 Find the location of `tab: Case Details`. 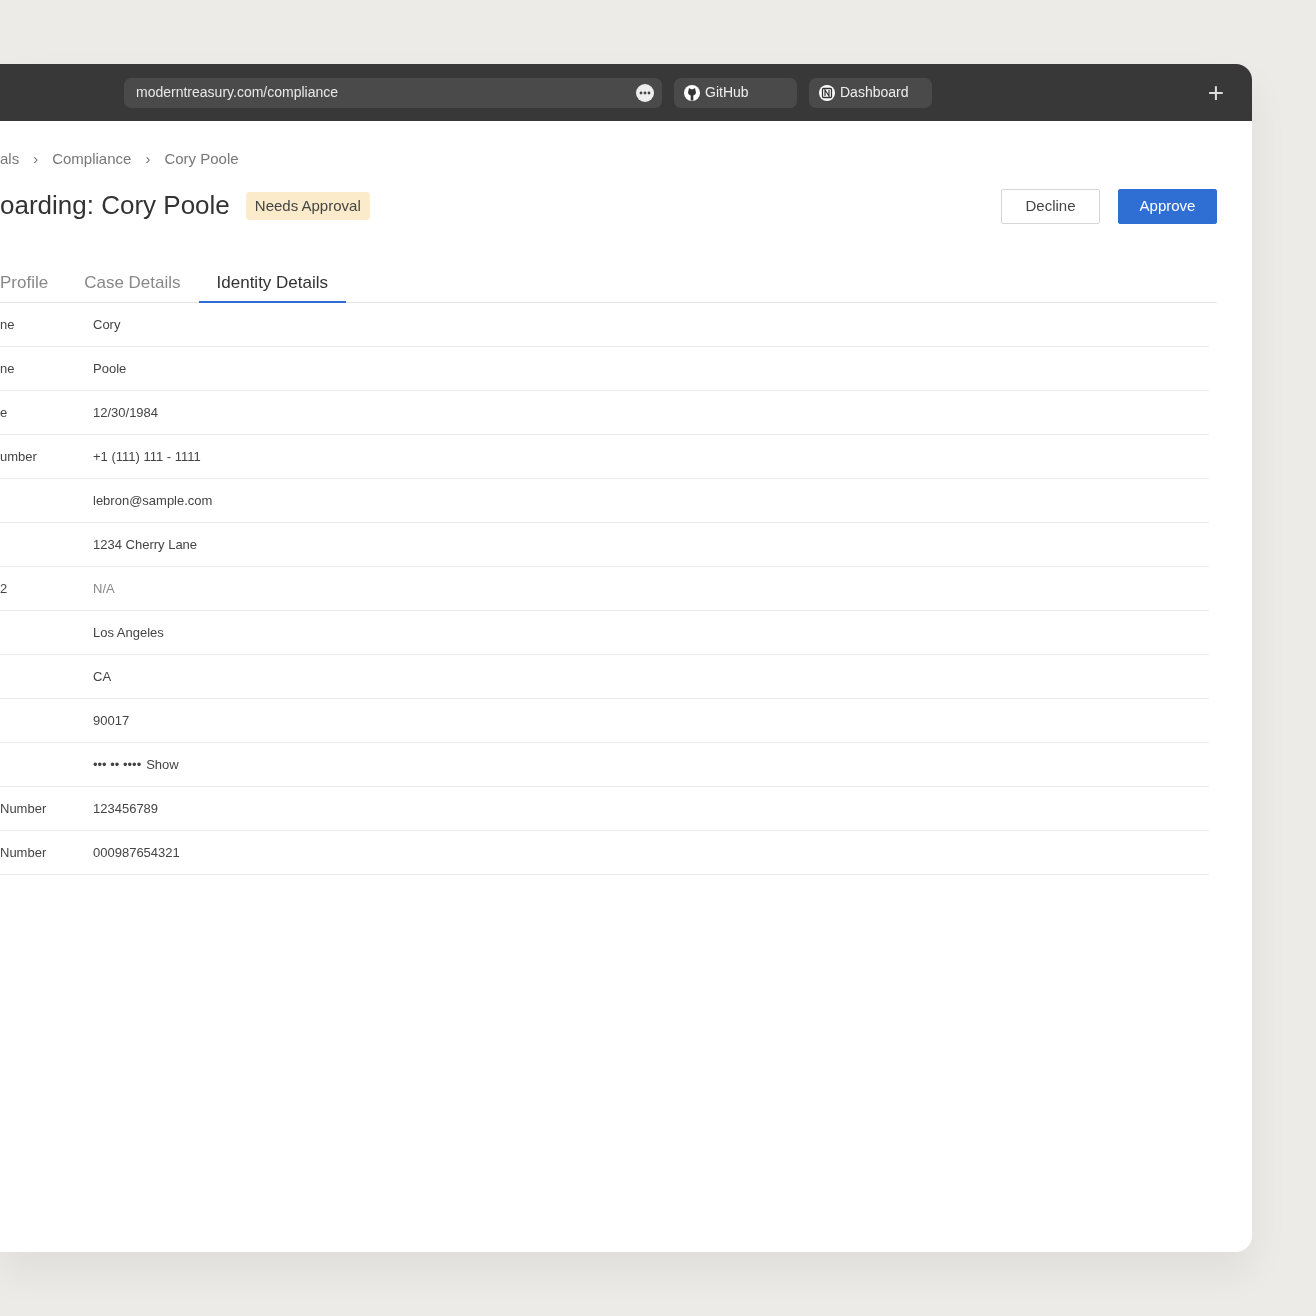

tab: Case Details is located at coordinates (132, 286).